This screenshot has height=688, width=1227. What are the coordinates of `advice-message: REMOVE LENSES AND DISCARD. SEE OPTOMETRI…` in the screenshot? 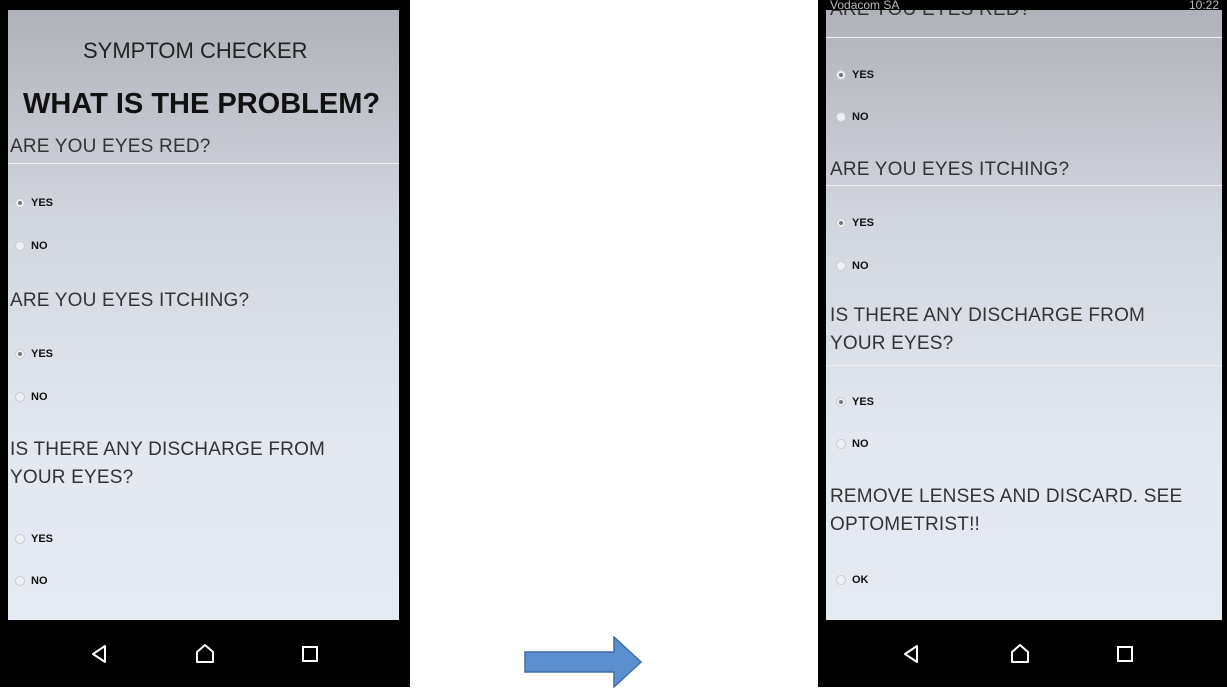 It's located at (1006, 510).